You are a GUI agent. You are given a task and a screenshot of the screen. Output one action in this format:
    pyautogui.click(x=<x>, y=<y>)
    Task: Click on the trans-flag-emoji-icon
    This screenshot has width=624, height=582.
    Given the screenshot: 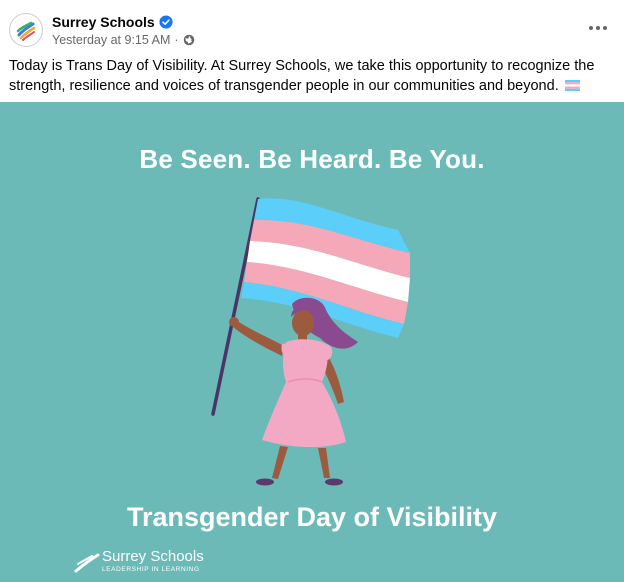 What is the action you would take?
    pyautogui.click(x=572, y=85)
    